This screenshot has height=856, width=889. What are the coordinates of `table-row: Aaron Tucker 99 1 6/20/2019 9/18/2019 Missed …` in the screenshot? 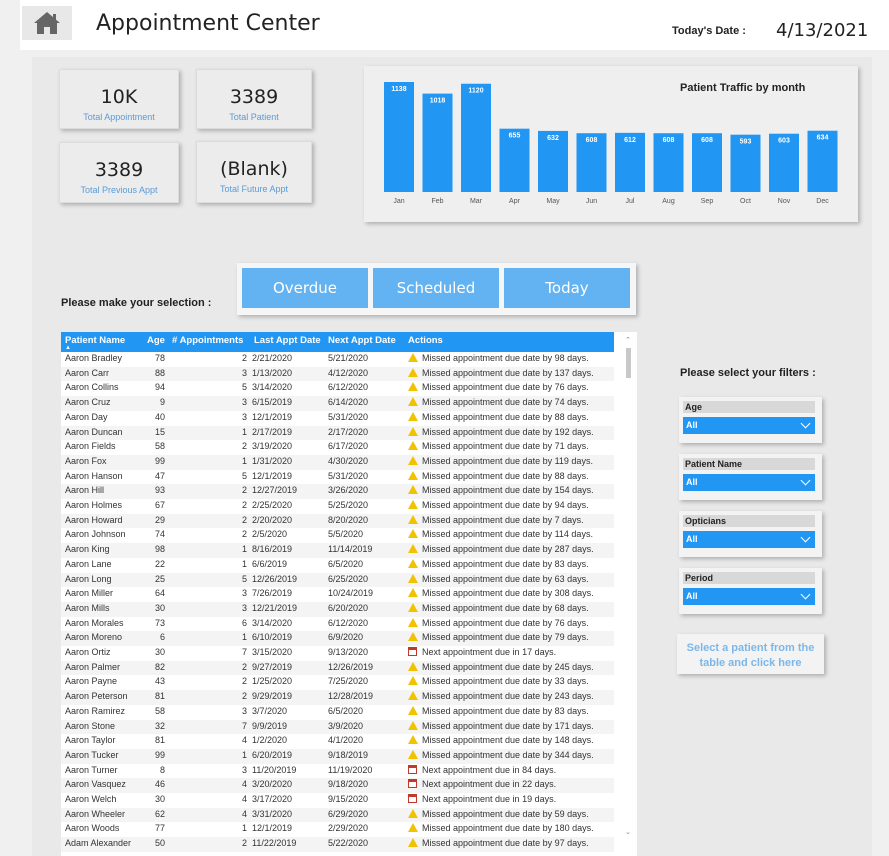 It's located at (337, 756).